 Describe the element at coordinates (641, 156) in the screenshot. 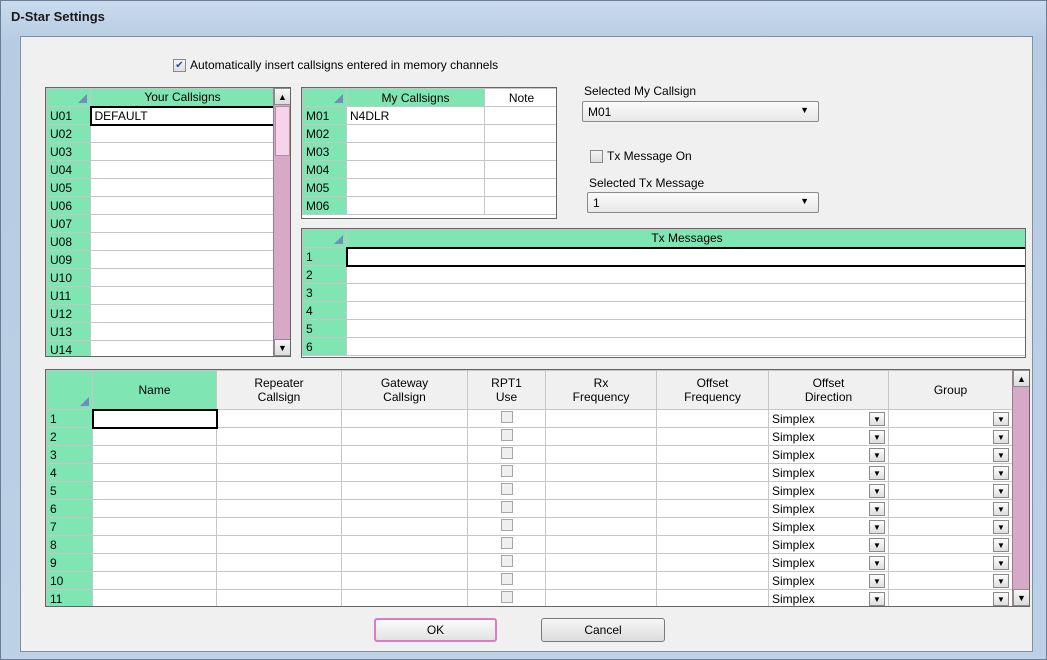

I see `tx-message-on-option: Tx Message On` at that location.